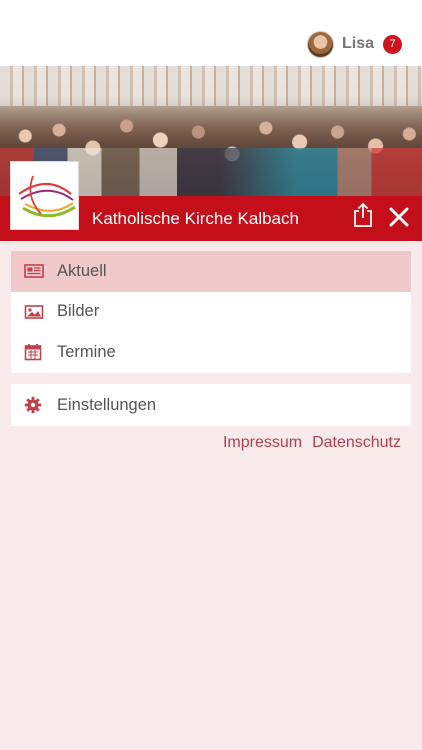  I want to click on newspaper-icon, so click(34, 271).